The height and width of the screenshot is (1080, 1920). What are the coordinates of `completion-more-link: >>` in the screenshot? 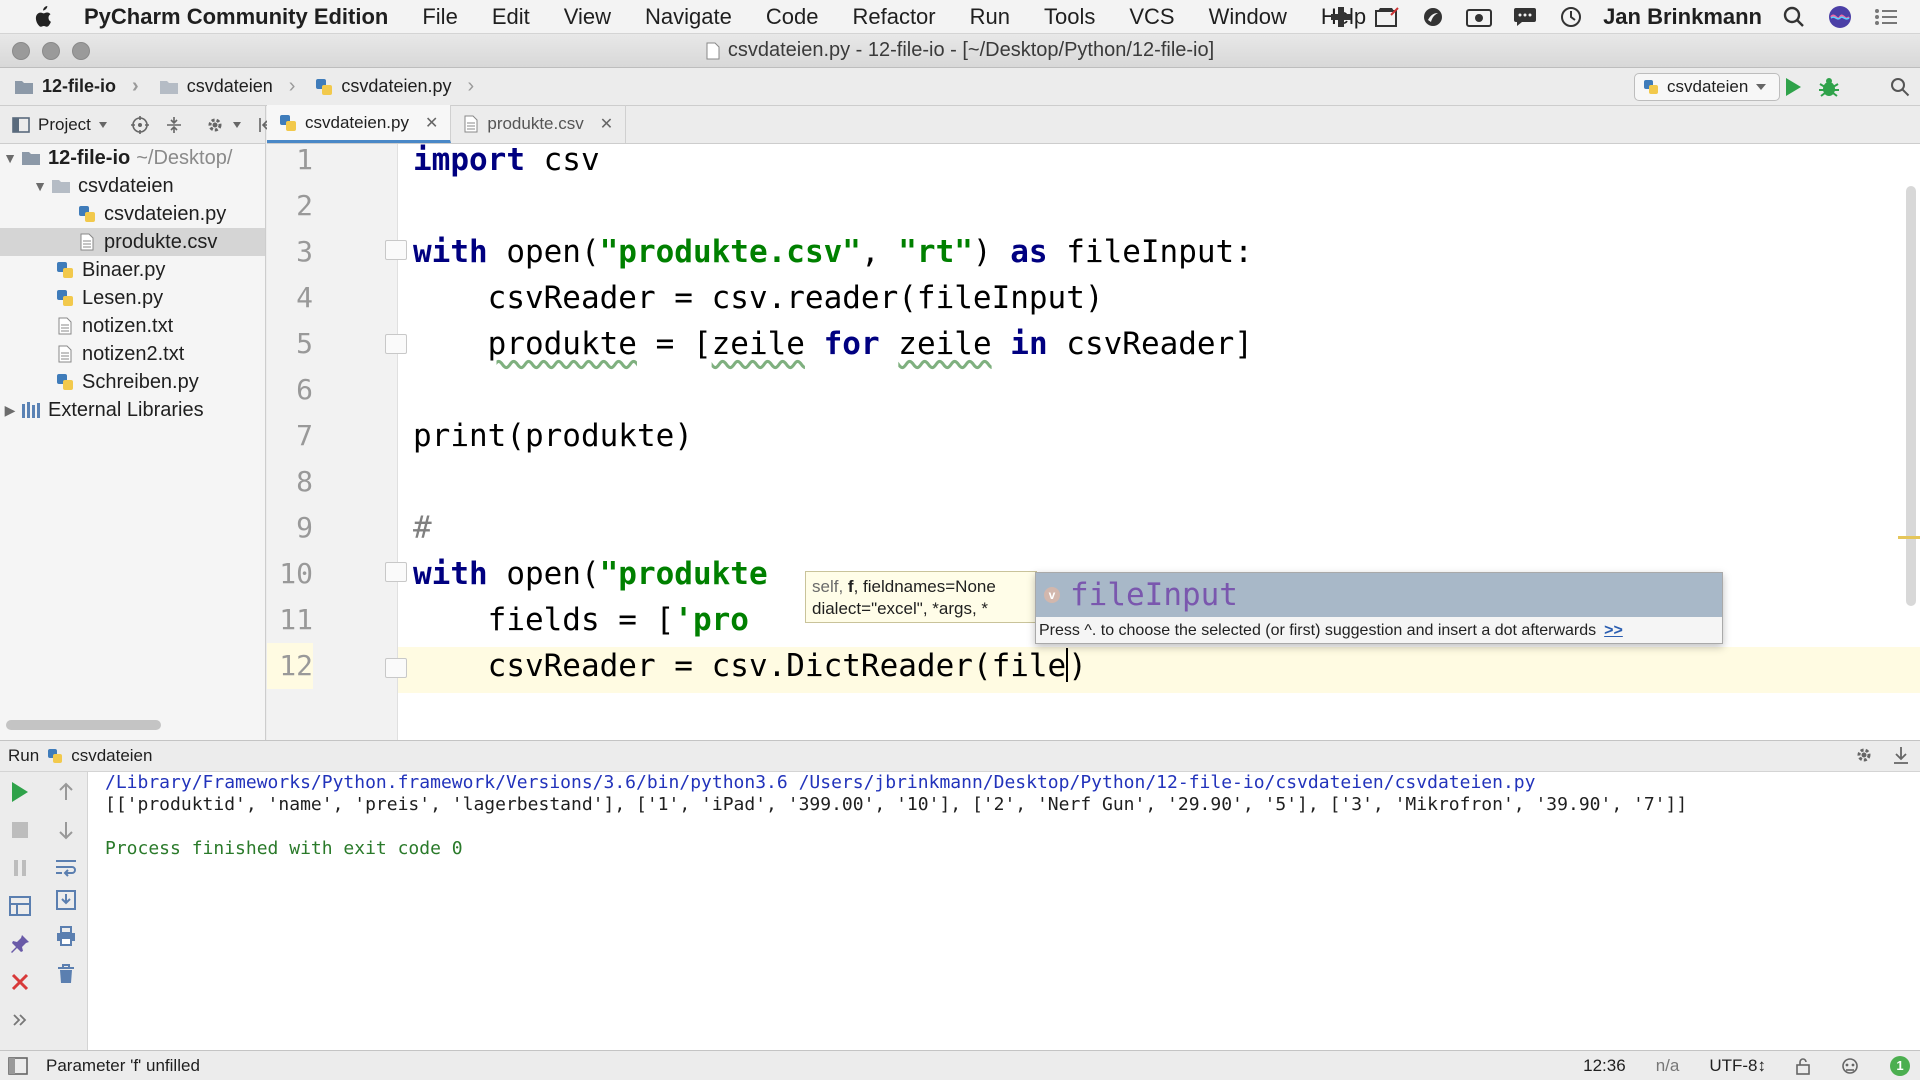 It's located at (1613, 630).